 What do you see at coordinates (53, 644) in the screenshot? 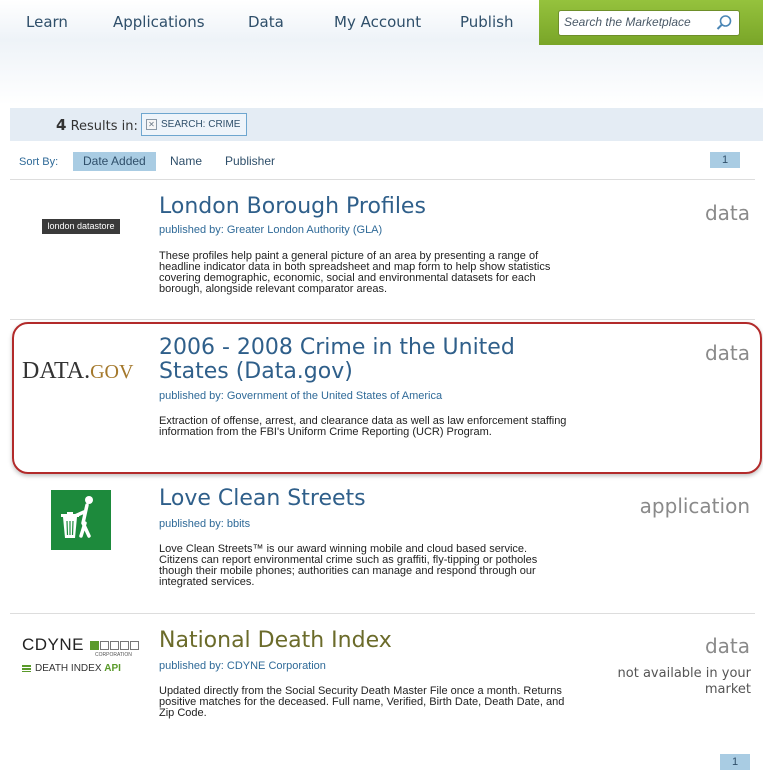
I see `cdyne-logo-word: CDYNE` at bounding box center [53, 644].